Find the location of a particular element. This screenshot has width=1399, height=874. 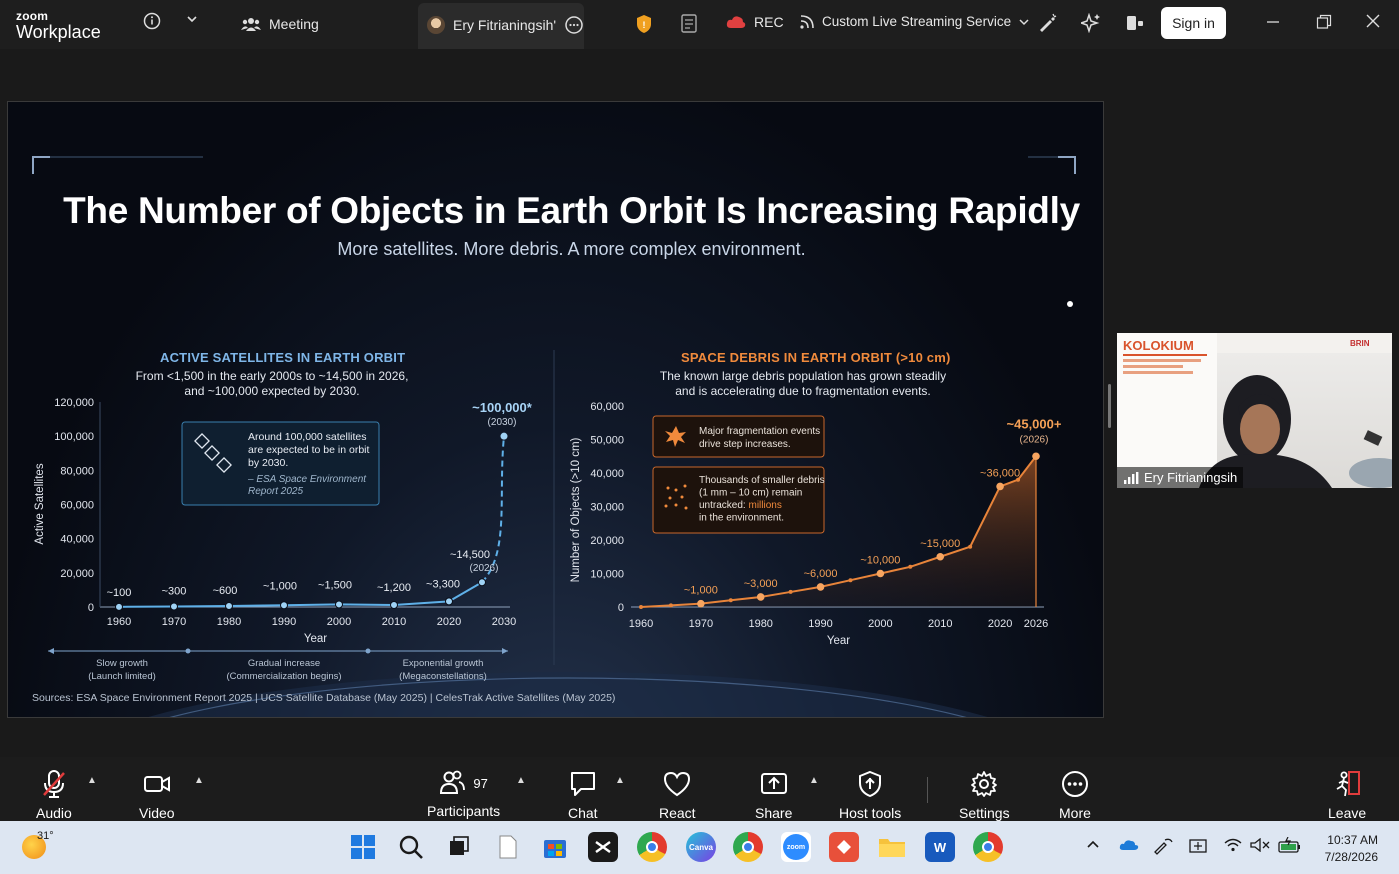

zoom-logo: zoom Workplace is located at coordinates (58, 25).